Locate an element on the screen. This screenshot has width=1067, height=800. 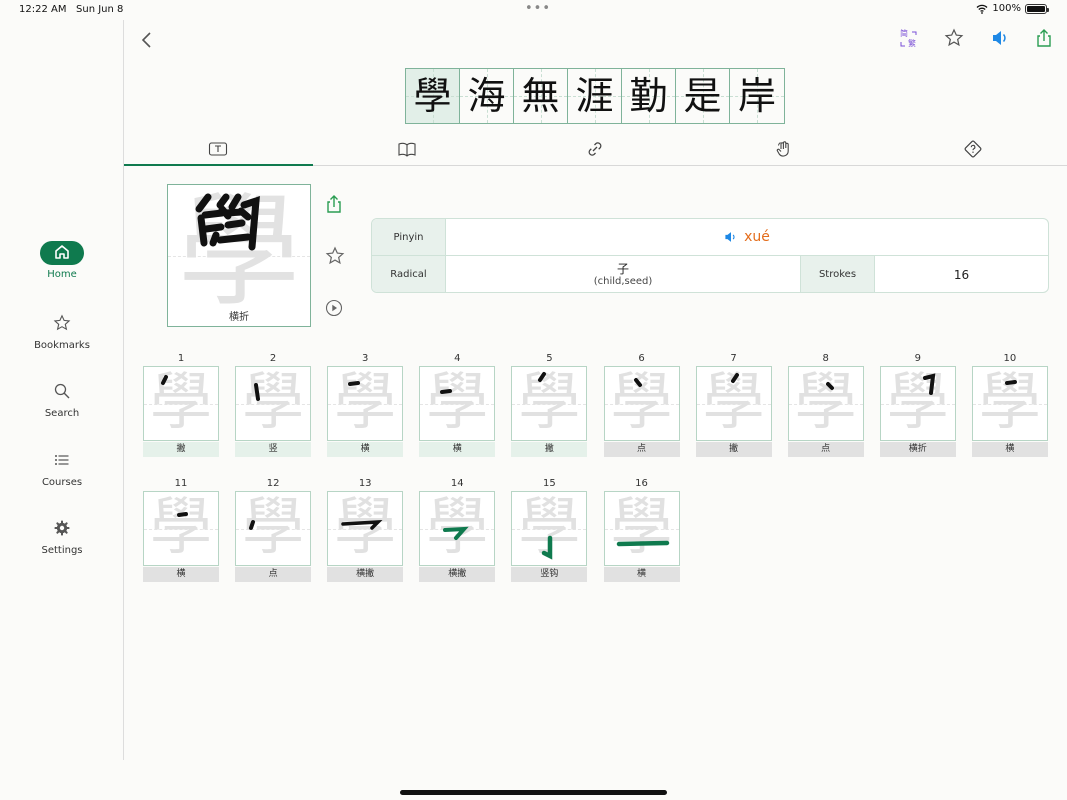
stroke-cell: 12 學点 is located at coordinates (273, 529).